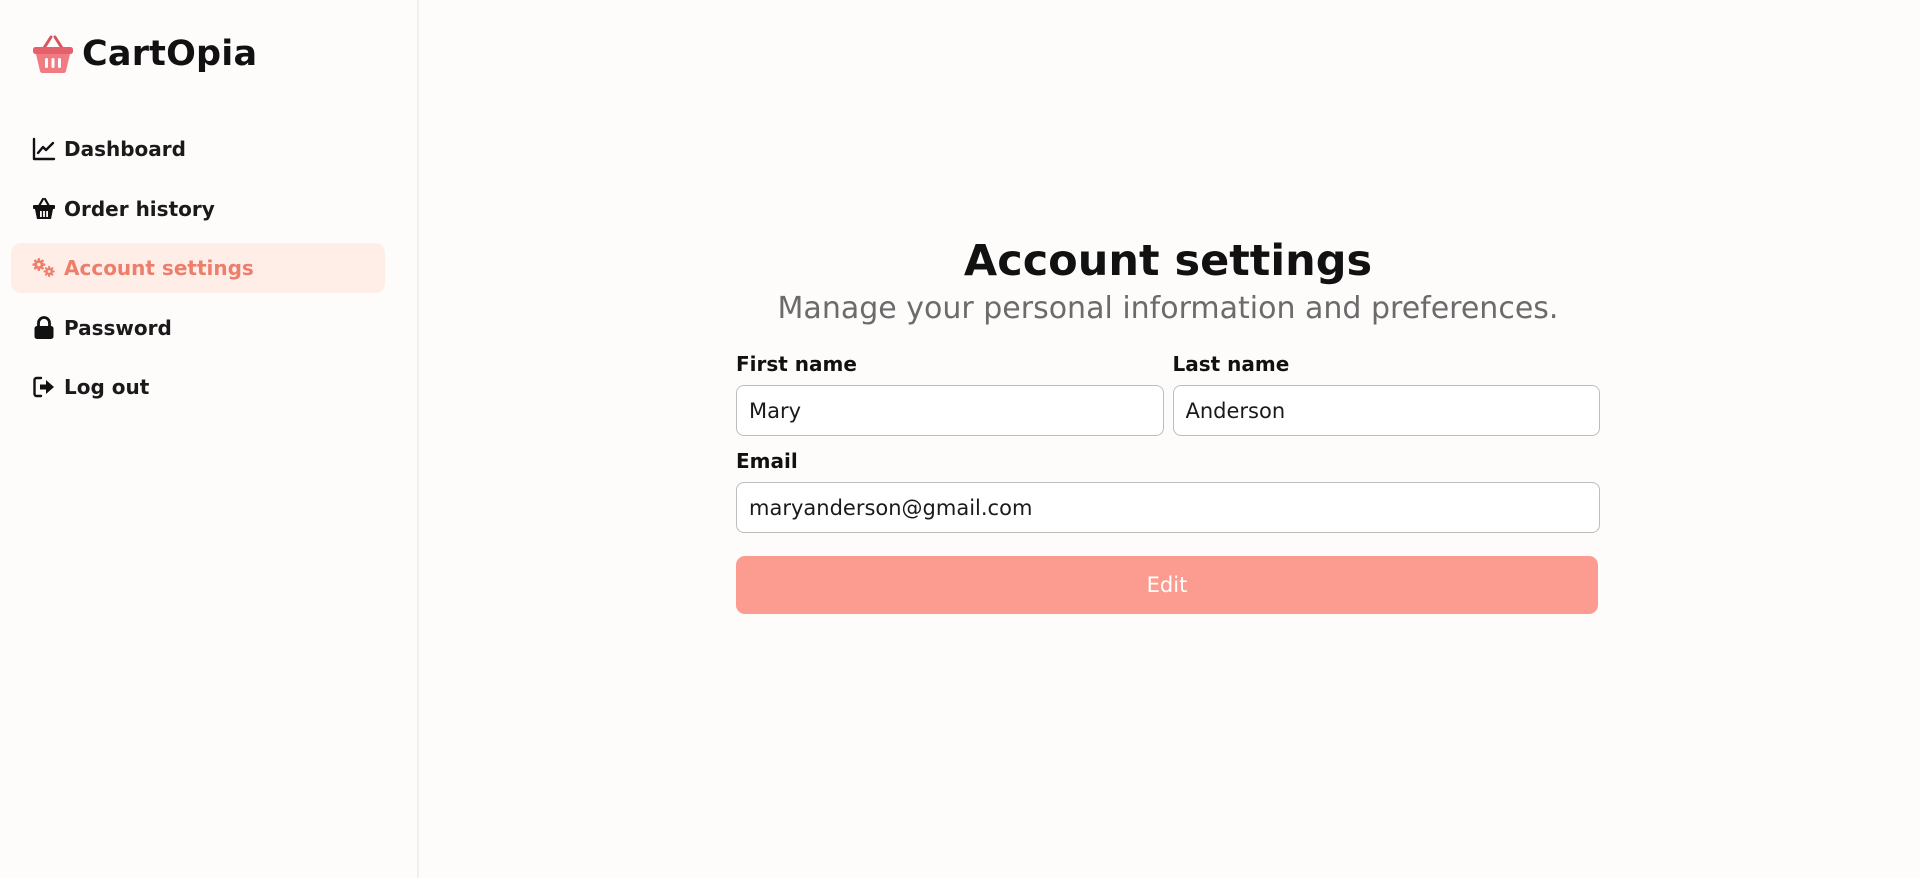 The height and width of the screenshot is (878, 1920). Describe the element at coordinates (1231, 364) in the screenshot. I see `last-name-label: Last name` at that location.